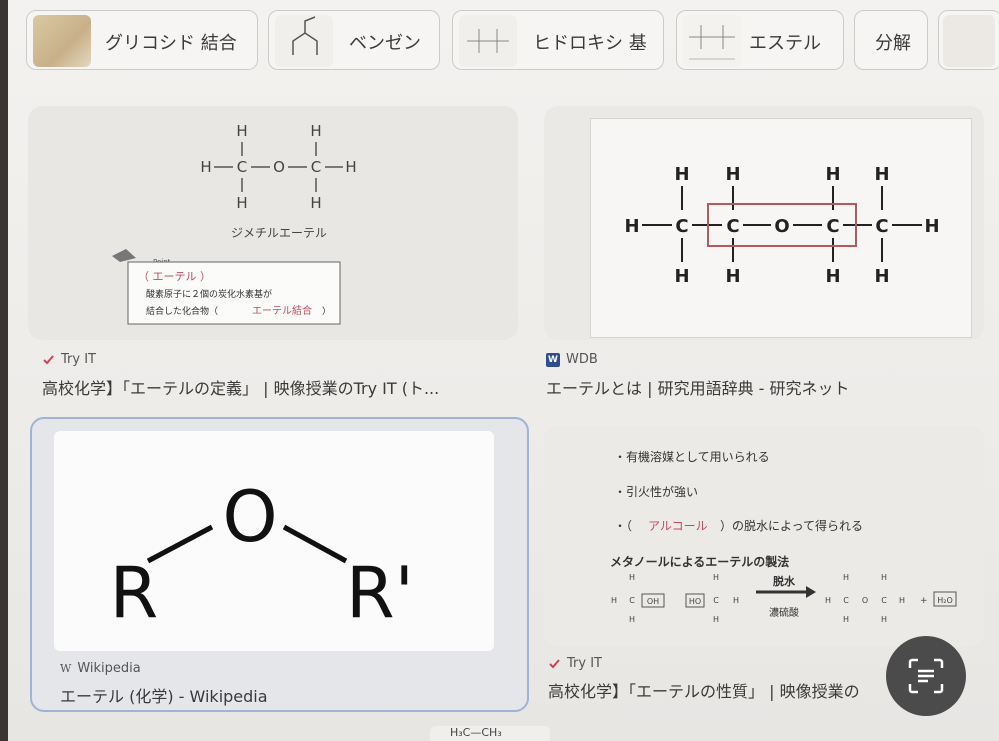  What do you see at coordinates (968, 40) in the screenshot?
I see `chip-more` at bounding box center [968, 40].